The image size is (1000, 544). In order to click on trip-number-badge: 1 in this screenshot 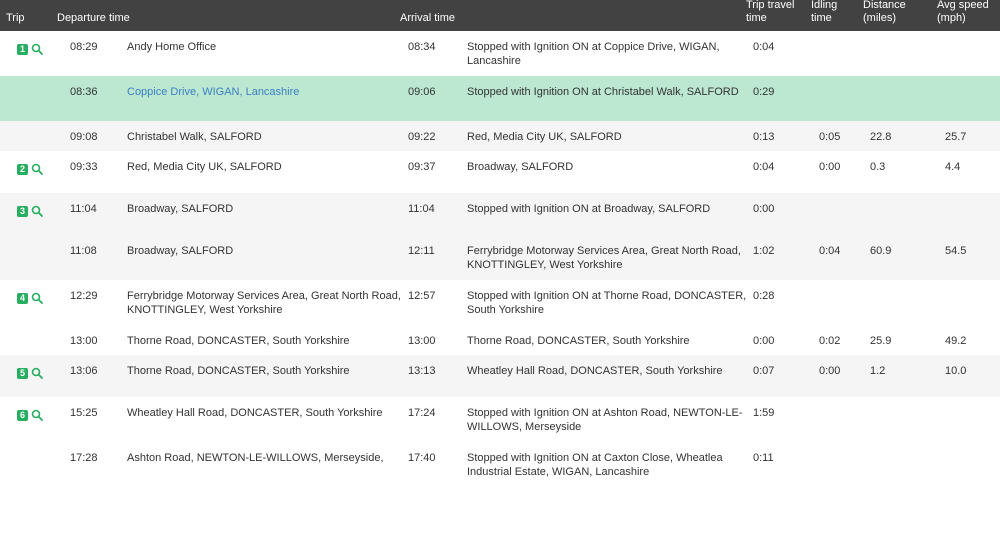, I will do `click(22, 49)`.